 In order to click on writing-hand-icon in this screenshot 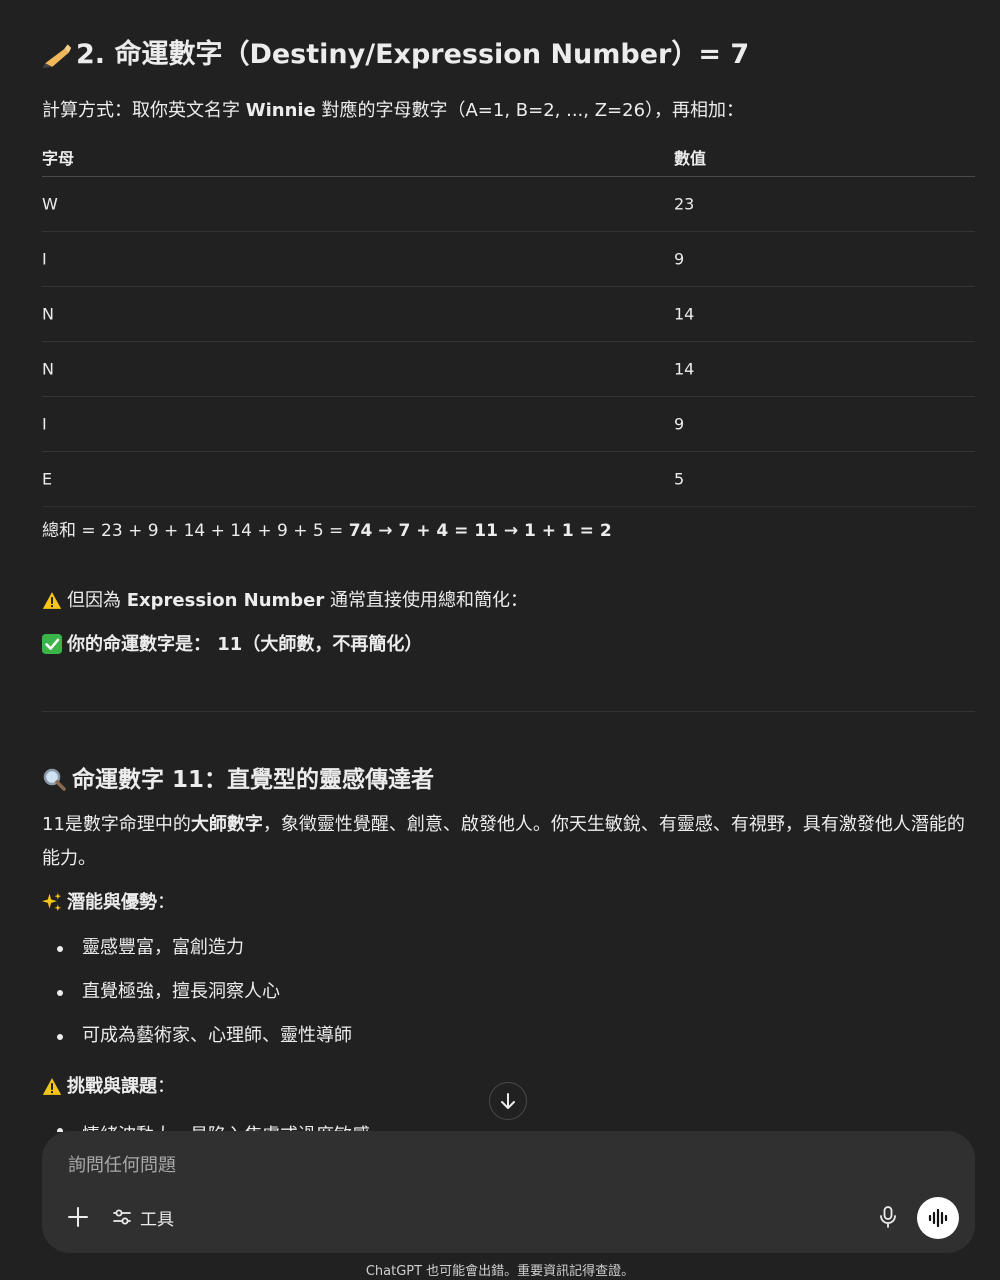, I will do `click(57, 56)`.